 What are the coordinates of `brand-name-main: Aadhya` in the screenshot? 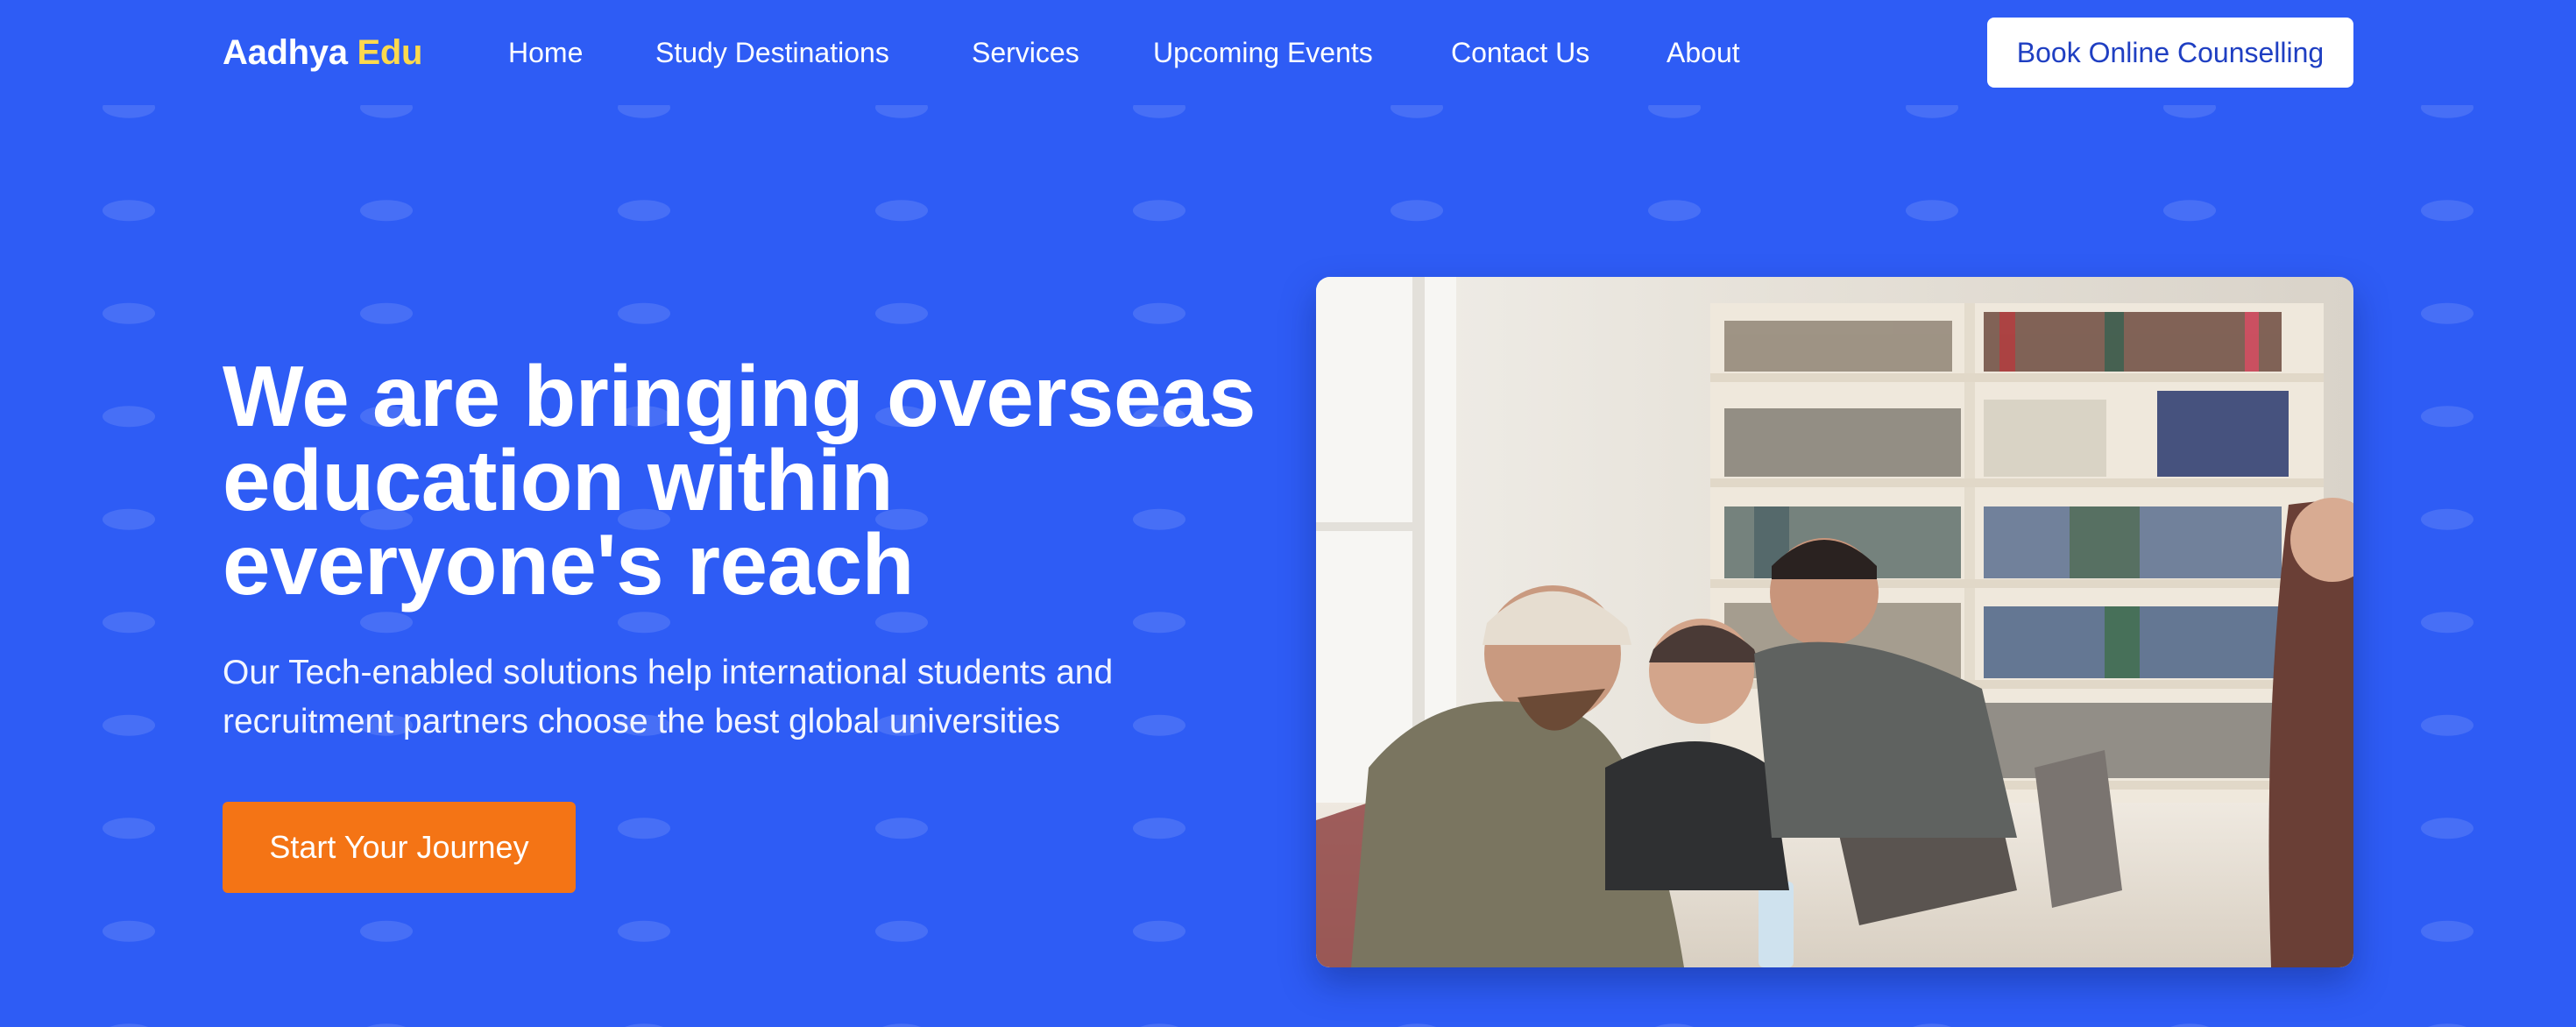 It's located at (285, 52).